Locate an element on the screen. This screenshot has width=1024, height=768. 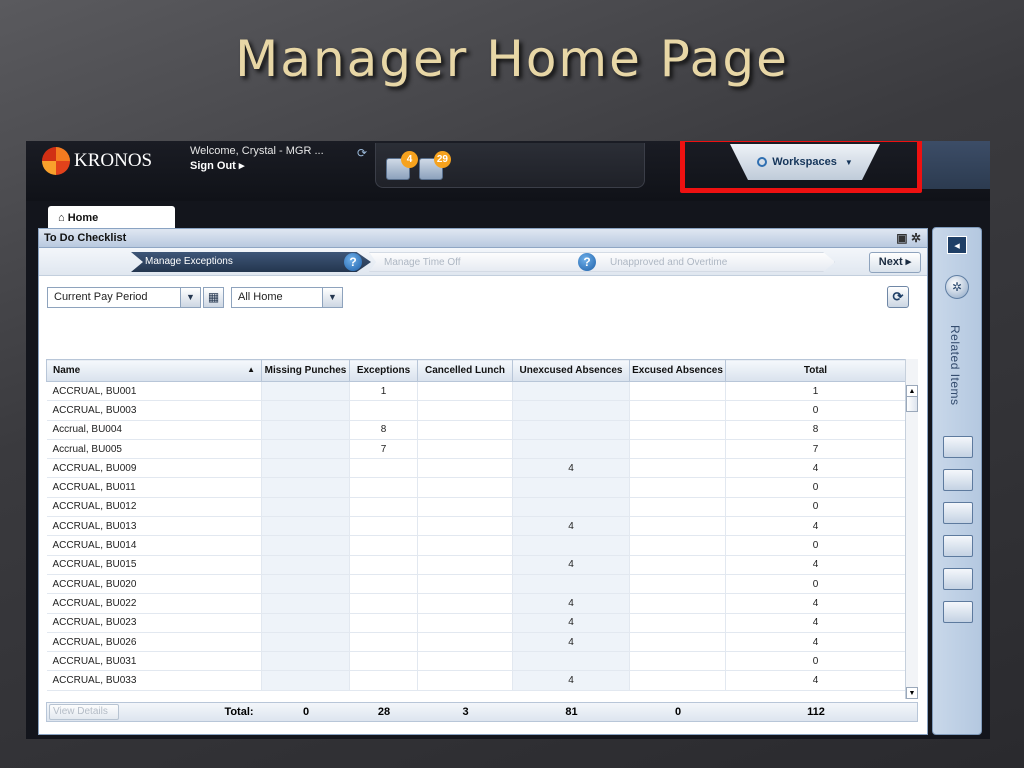
next-button: Next ▸ is located at coordinates (895, 262).